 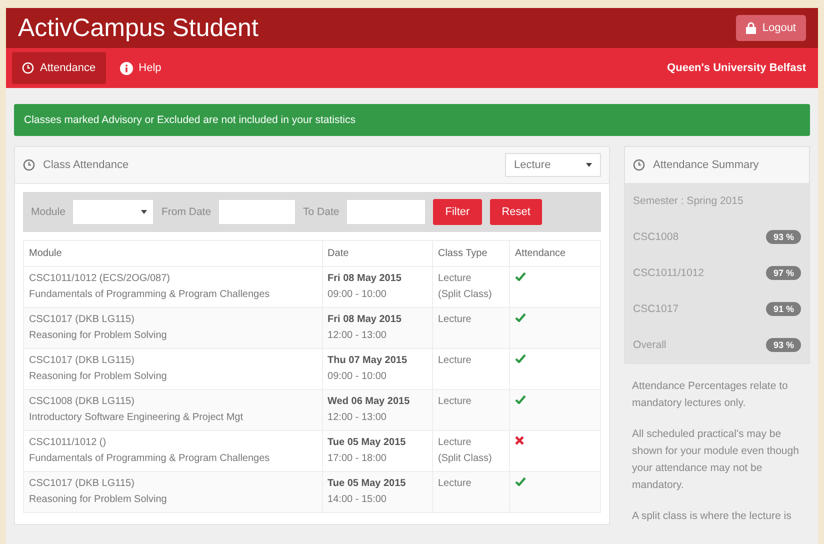 What do you see at coordinates (688, 201) in the screenshot?
I see `semester-label: Semester : Spring 2015` at bounding box center [688, 201].